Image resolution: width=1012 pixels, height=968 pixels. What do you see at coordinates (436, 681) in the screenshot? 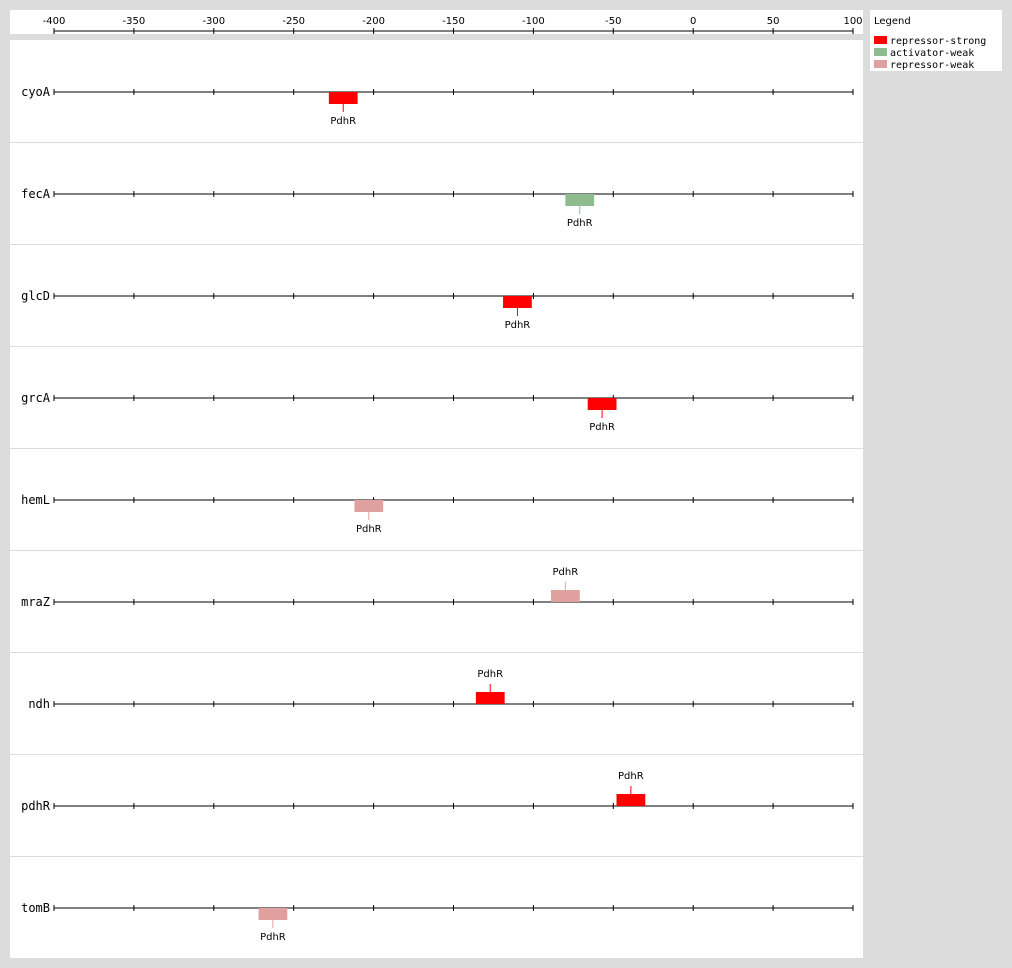
I see `gene-track-ndh: ndh PdhR` at bounding box center [436, 681].